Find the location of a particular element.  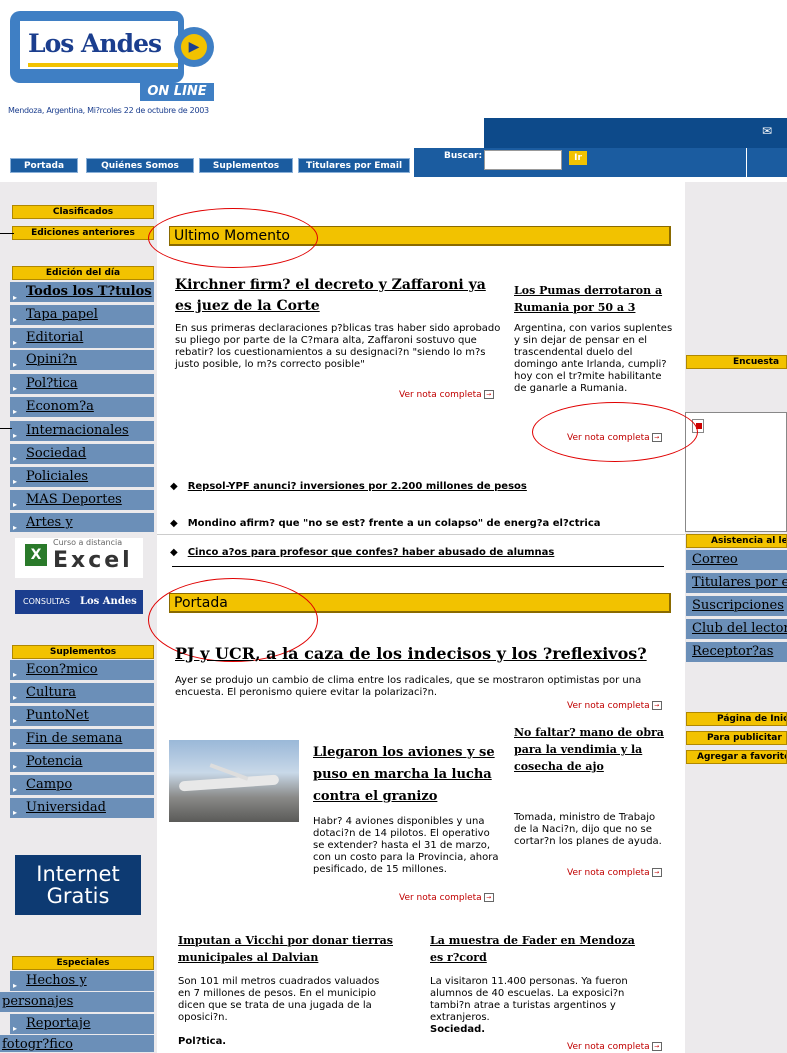

right-sidebar is located at coordinates (736, 617).